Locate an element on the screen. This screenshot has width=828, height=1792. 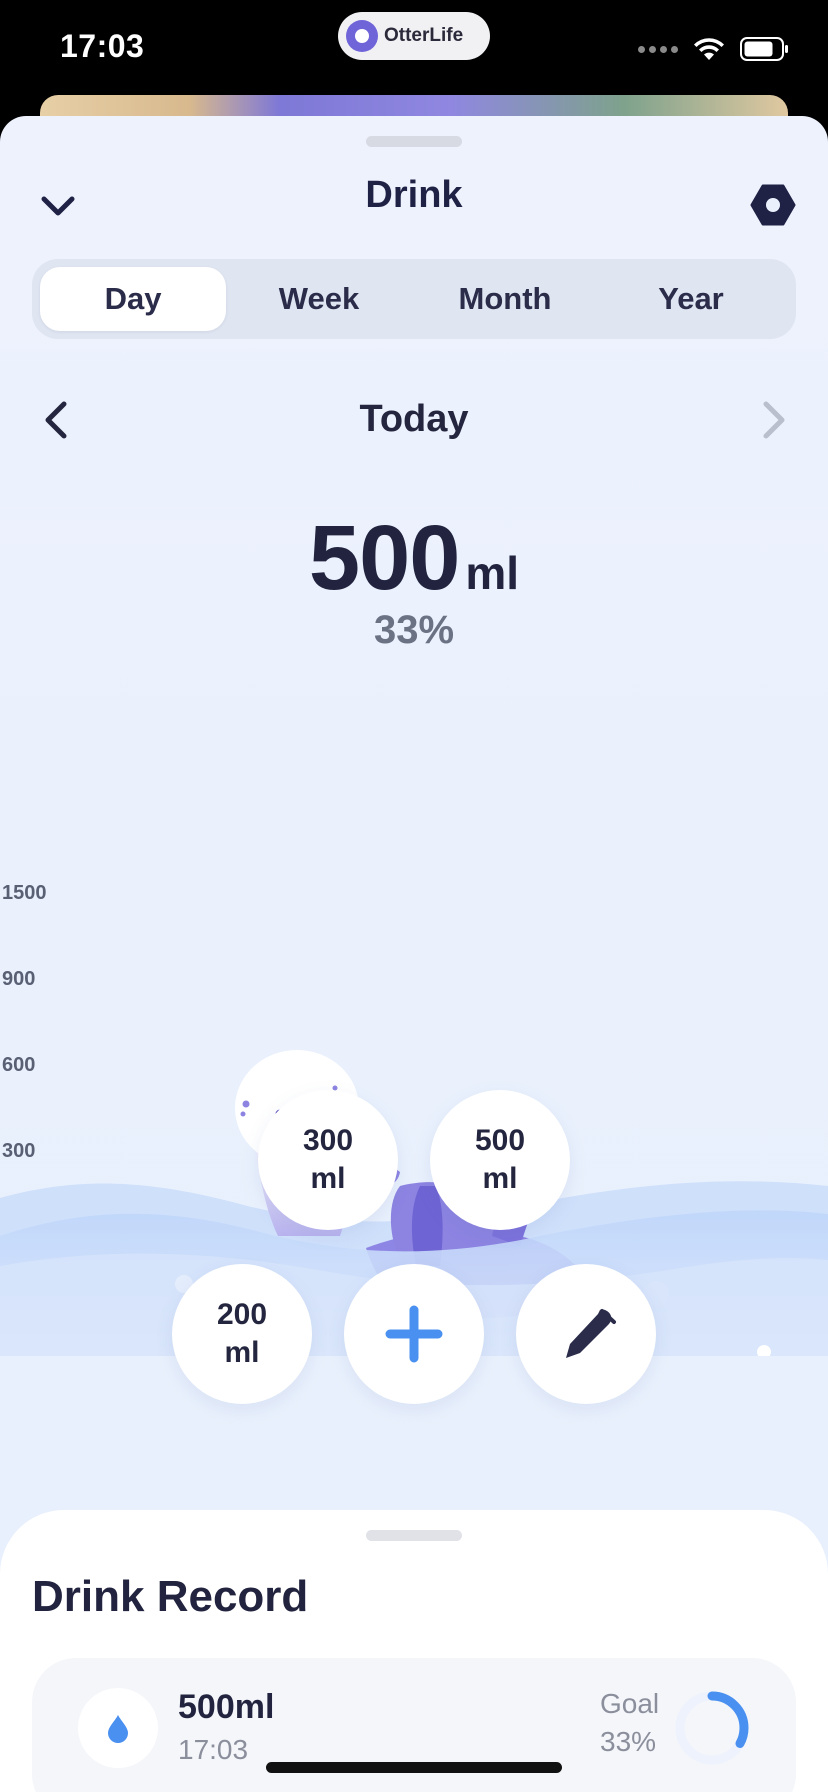
add-300ml-label: 300 ml is located at coordinates (328, 1159).